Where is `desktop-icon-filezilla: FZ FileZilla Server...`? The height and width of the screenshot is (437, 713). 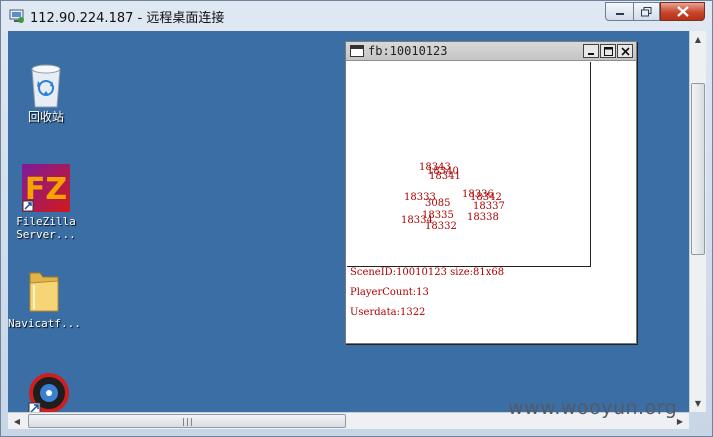 desktop-icon-filezilla: FZ FileZilla Server... is located at coordinates (46, 202).